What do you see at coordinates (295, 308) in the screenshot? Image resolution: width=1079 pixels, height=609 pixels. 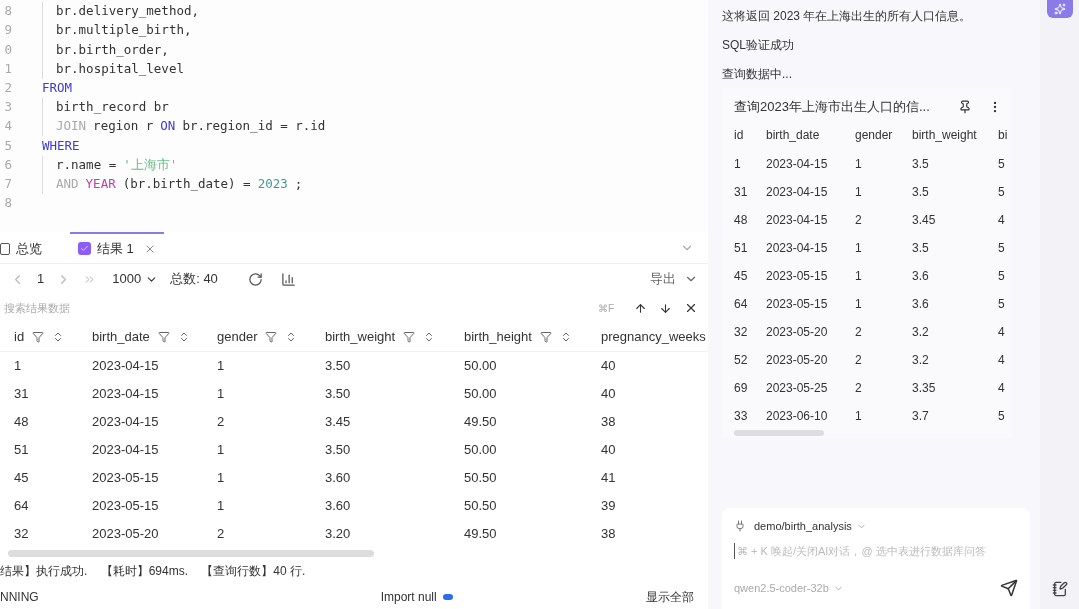 I see `search-field: 搜索结果数据` at bounding box center [295, 308].